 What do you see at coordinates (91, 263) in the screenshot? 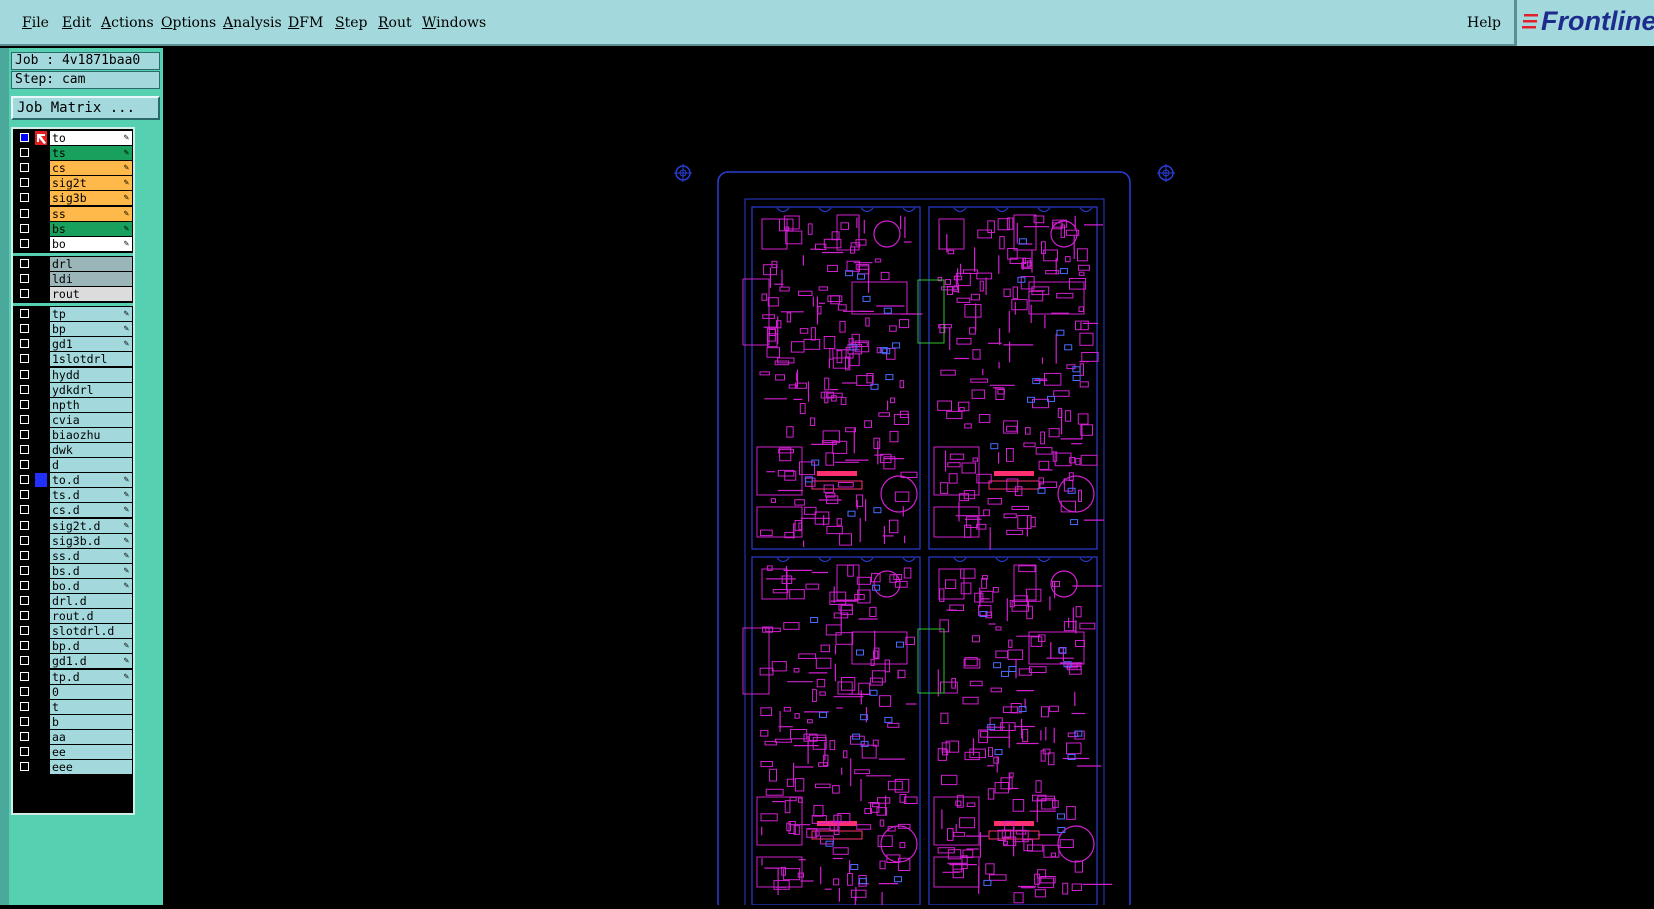
I see `layer-name: drl` at bounding box center [91, 263].